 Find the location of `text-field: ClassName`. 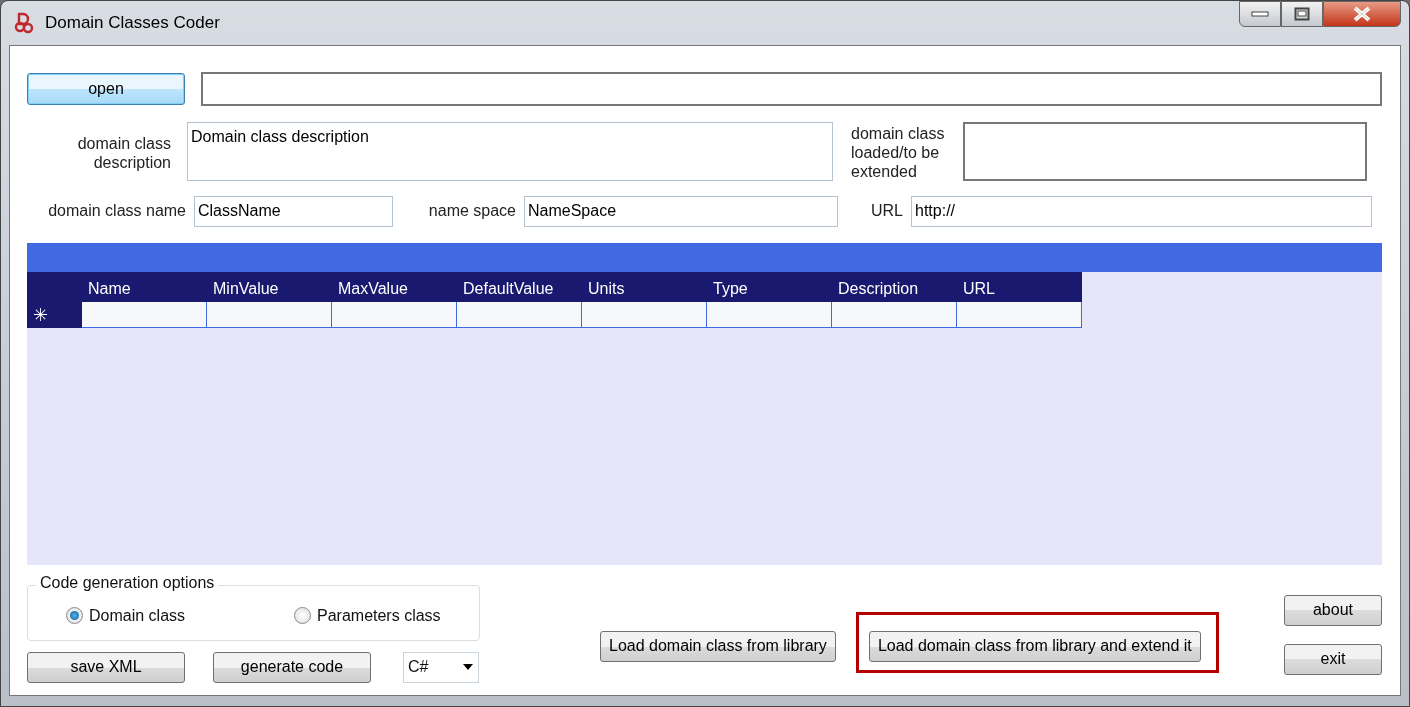

text-field: ClassName is located at coordinates (293, 211).